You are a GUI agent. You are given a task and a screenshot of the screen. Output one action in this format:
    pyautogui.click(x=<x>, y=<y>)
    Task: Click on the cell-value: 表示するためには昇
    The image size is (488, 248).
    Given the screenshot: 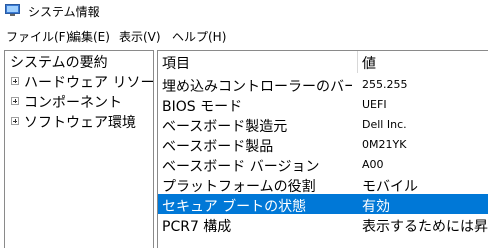 What is the action you would take?
    pyautogui.click(x=425, y=227)
    